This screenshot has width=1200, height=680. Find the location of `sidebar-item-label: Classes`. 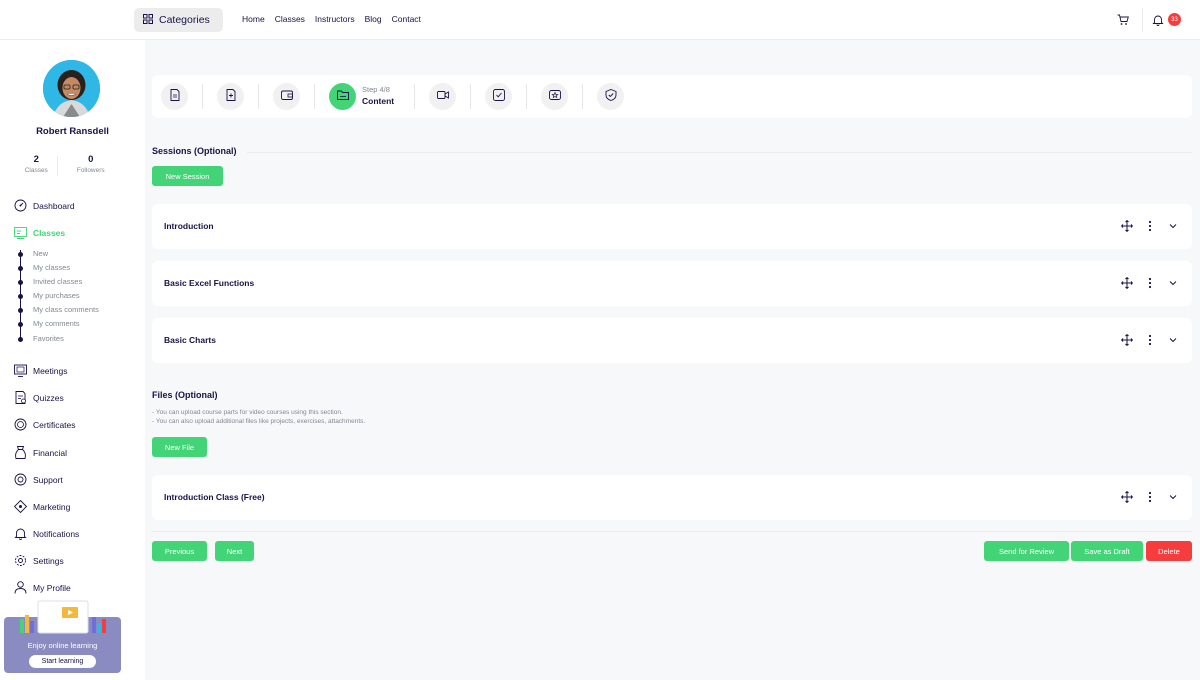

sidebar-item-label: Classes is located at coordinates (49, 233).